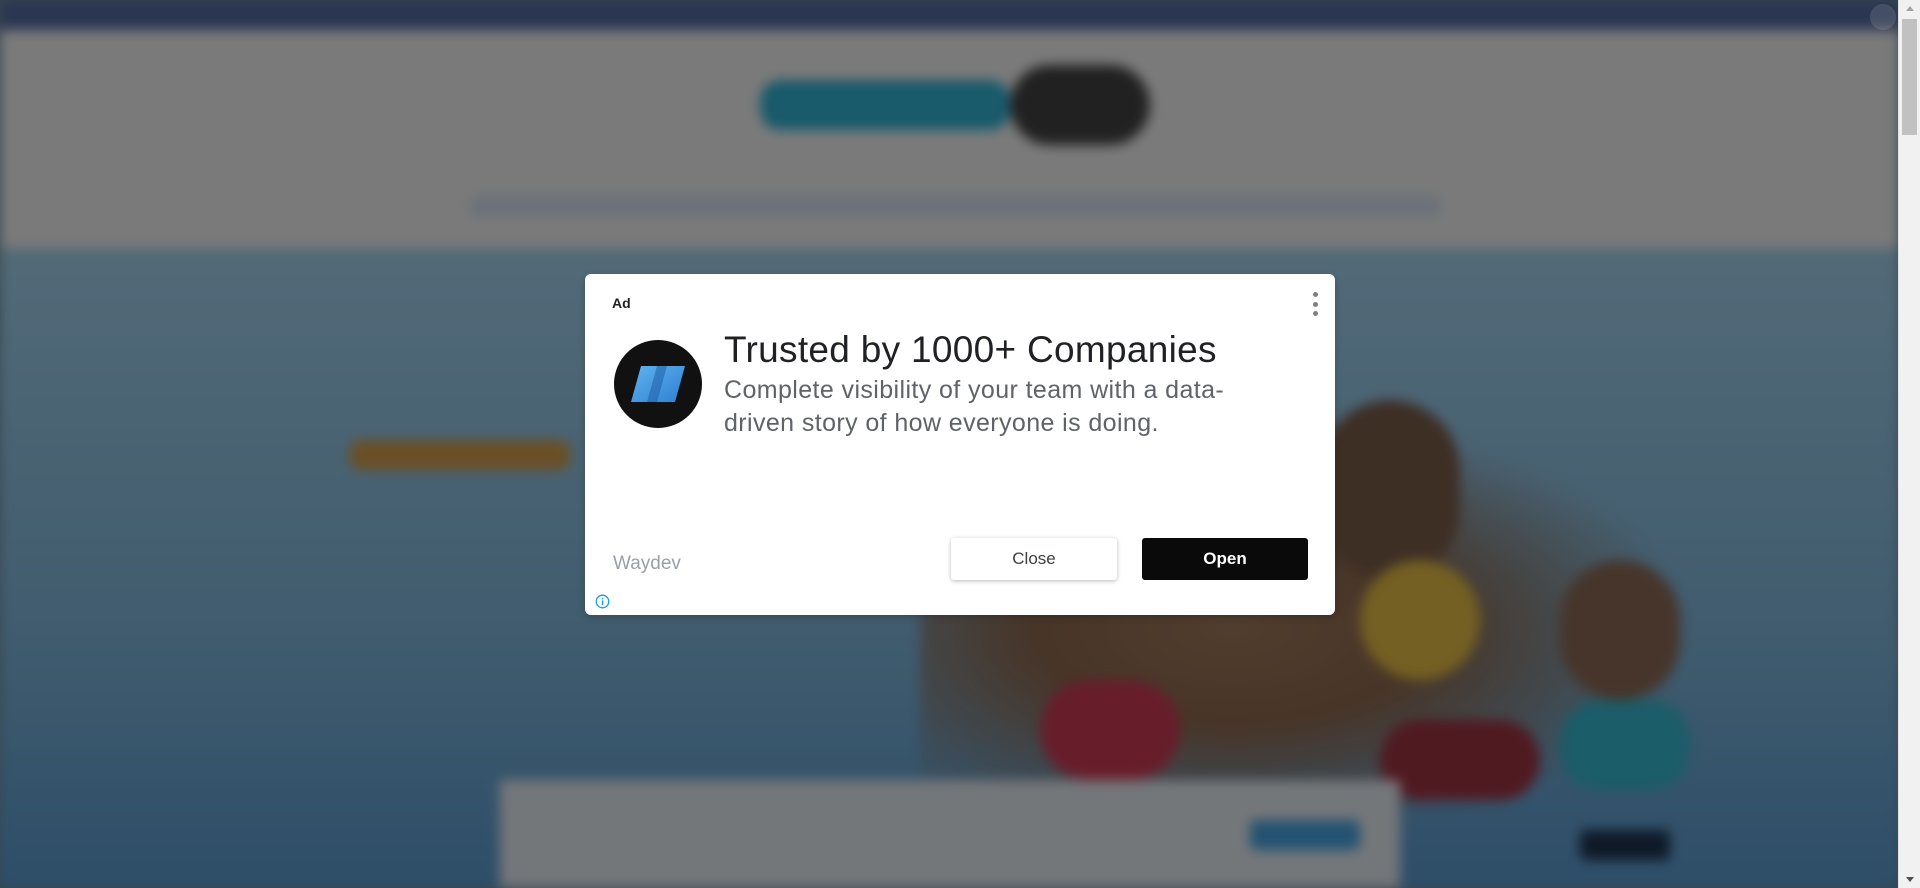 The image size is (1920, 888). I want to click on more-vert-icon, so click(1315, 304).